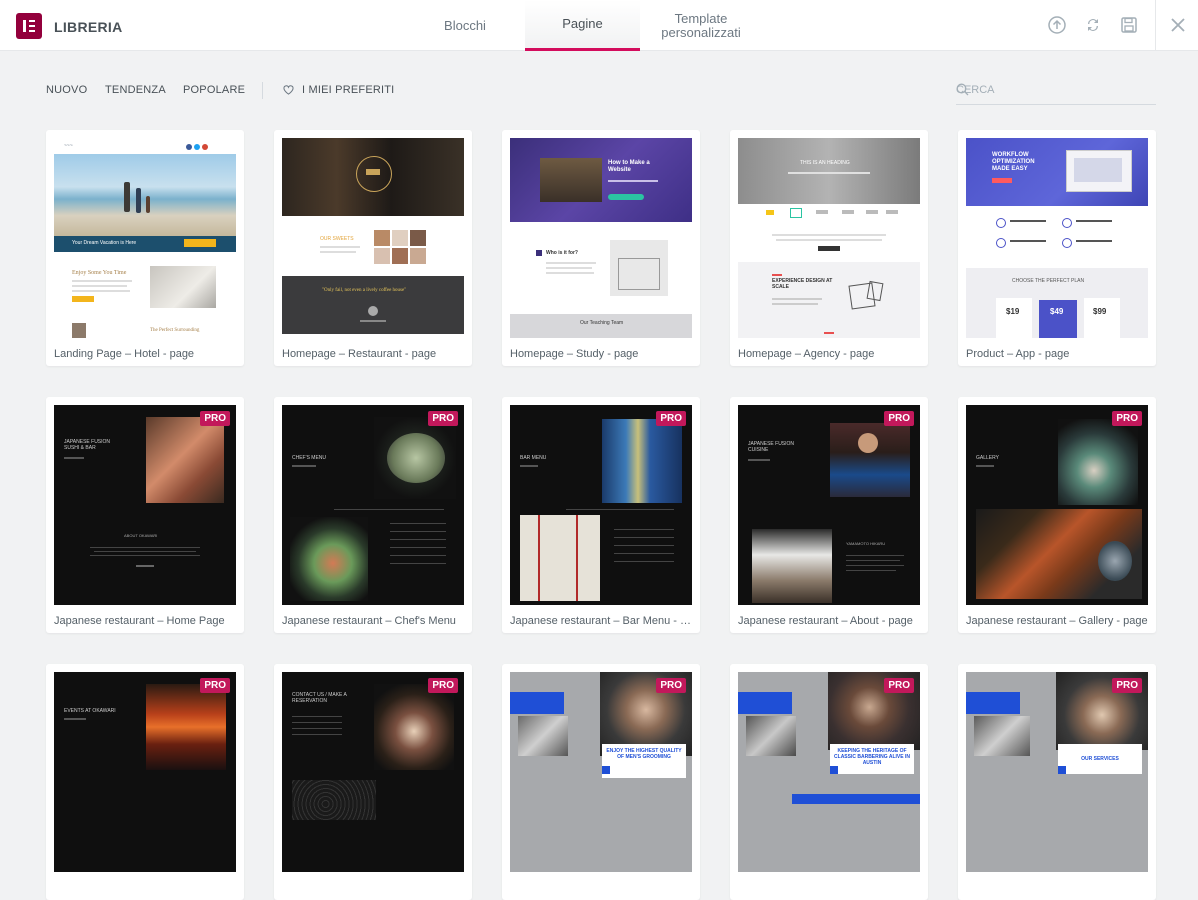 The image size is (1198, 900). I want to click on tab-label: Pagine, so click(582, 23).